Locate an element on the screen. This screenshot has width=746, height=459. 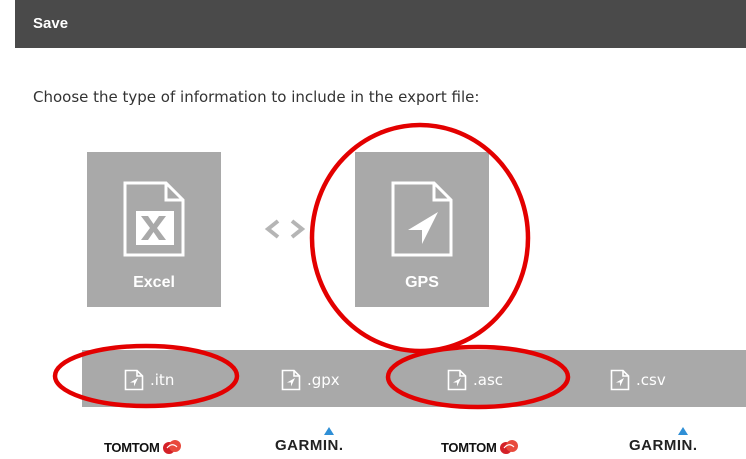
gps-option-tile: GPS is located at coordinates (422, 229).